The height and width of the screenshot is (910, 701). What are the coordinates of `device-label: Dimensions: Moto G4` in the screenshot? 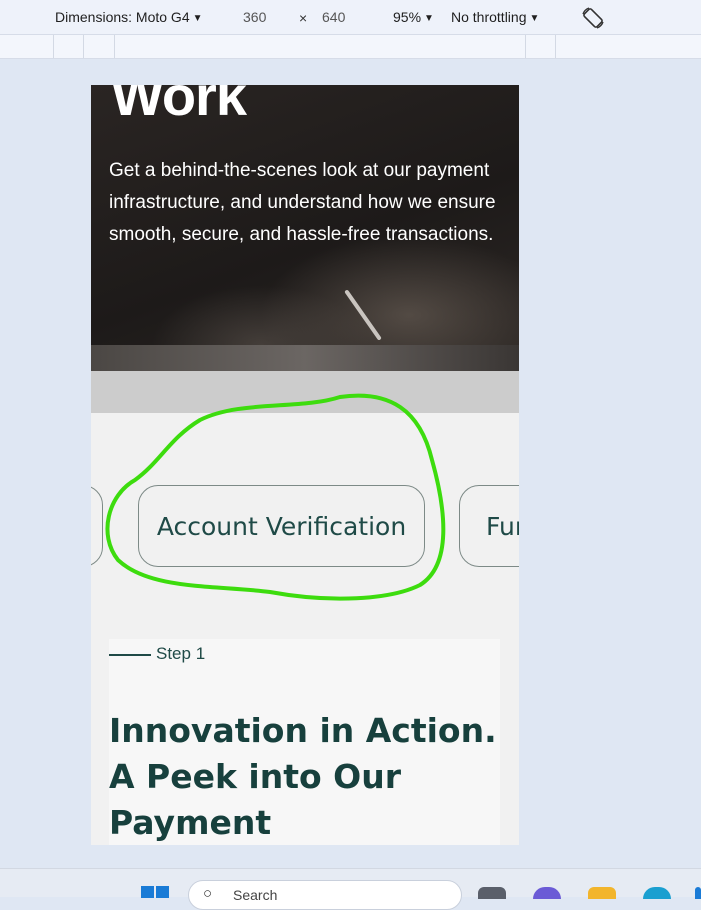 It's located at (122, 17).